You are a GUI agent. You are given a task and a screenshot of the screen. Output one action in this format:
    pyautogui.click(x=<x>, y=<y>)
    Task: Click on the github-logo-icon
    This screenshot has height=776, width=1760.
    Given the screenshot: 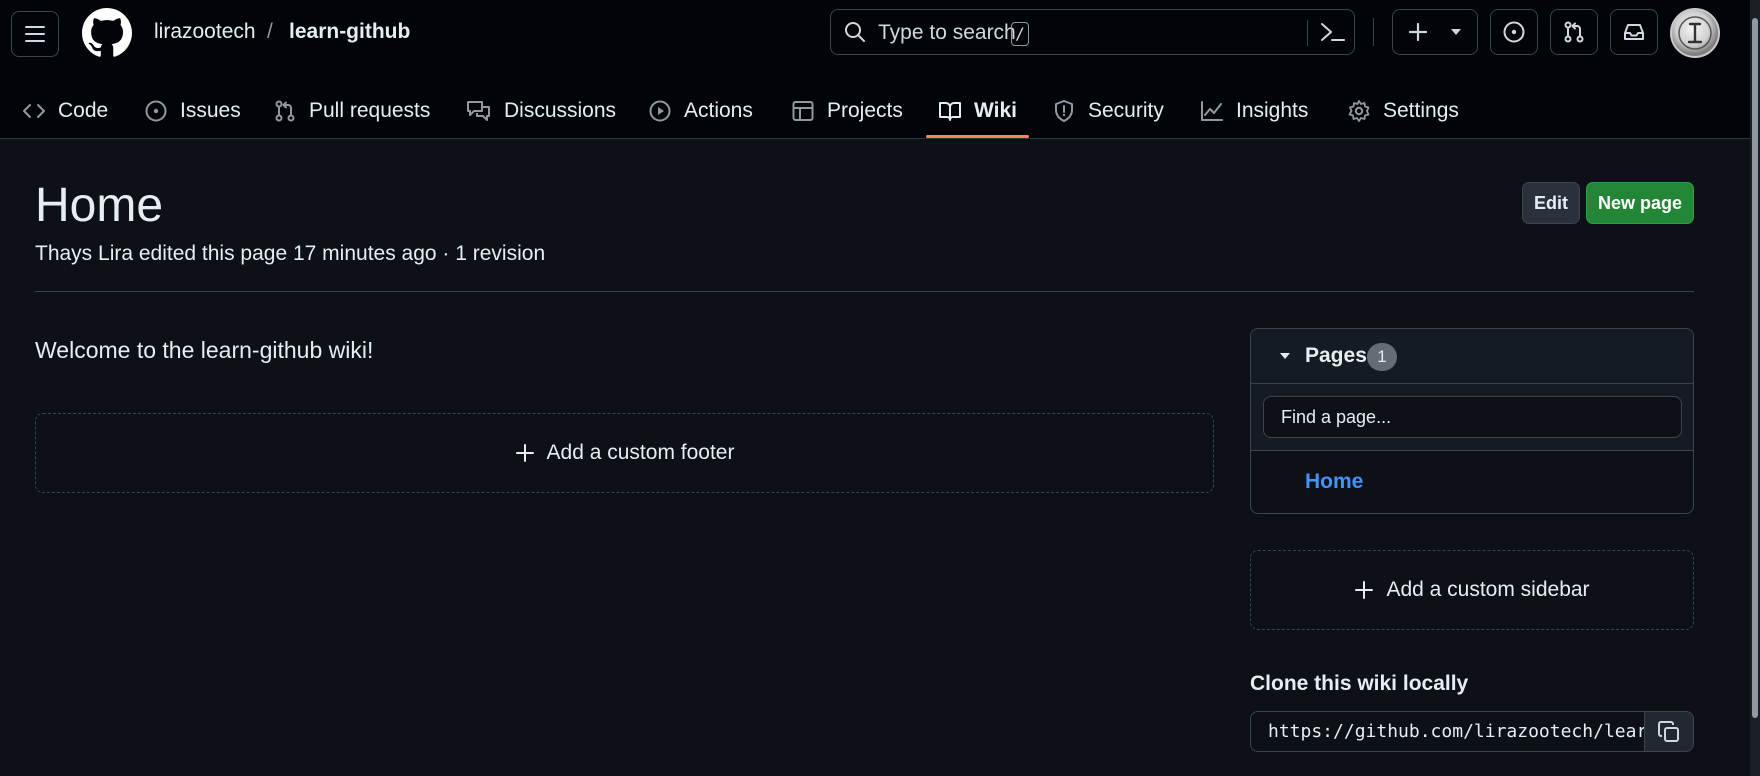 What is the action you would take?
    pyautogui.click(x=107, y=33)
    